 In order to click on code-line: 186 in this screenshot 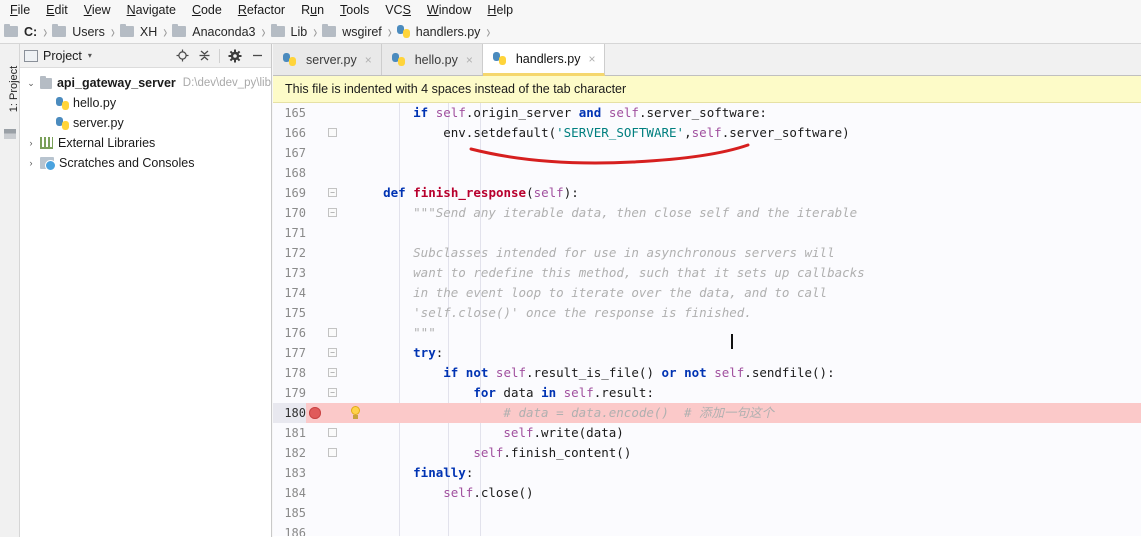, I will do `click(707, 529)`.